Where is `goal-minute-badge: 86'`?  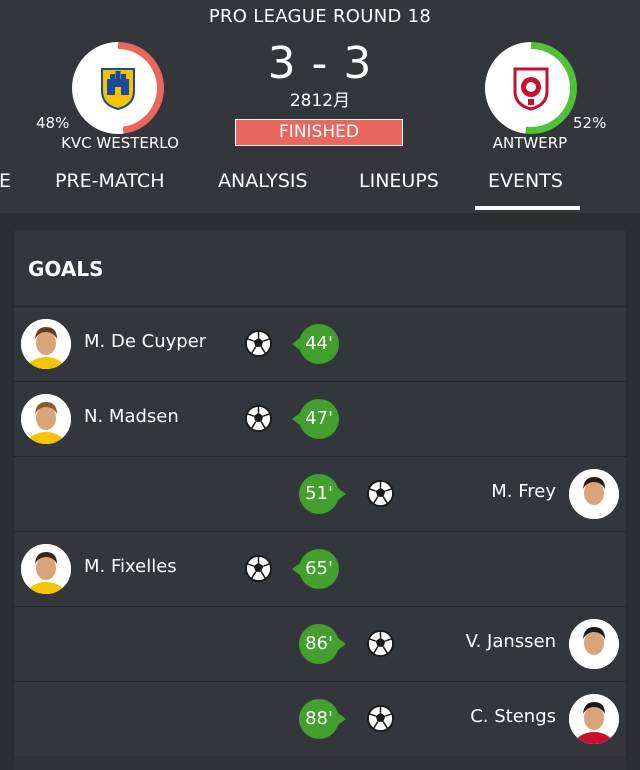
goal-minute-badge: 86' is located at coordinates (322, 644).